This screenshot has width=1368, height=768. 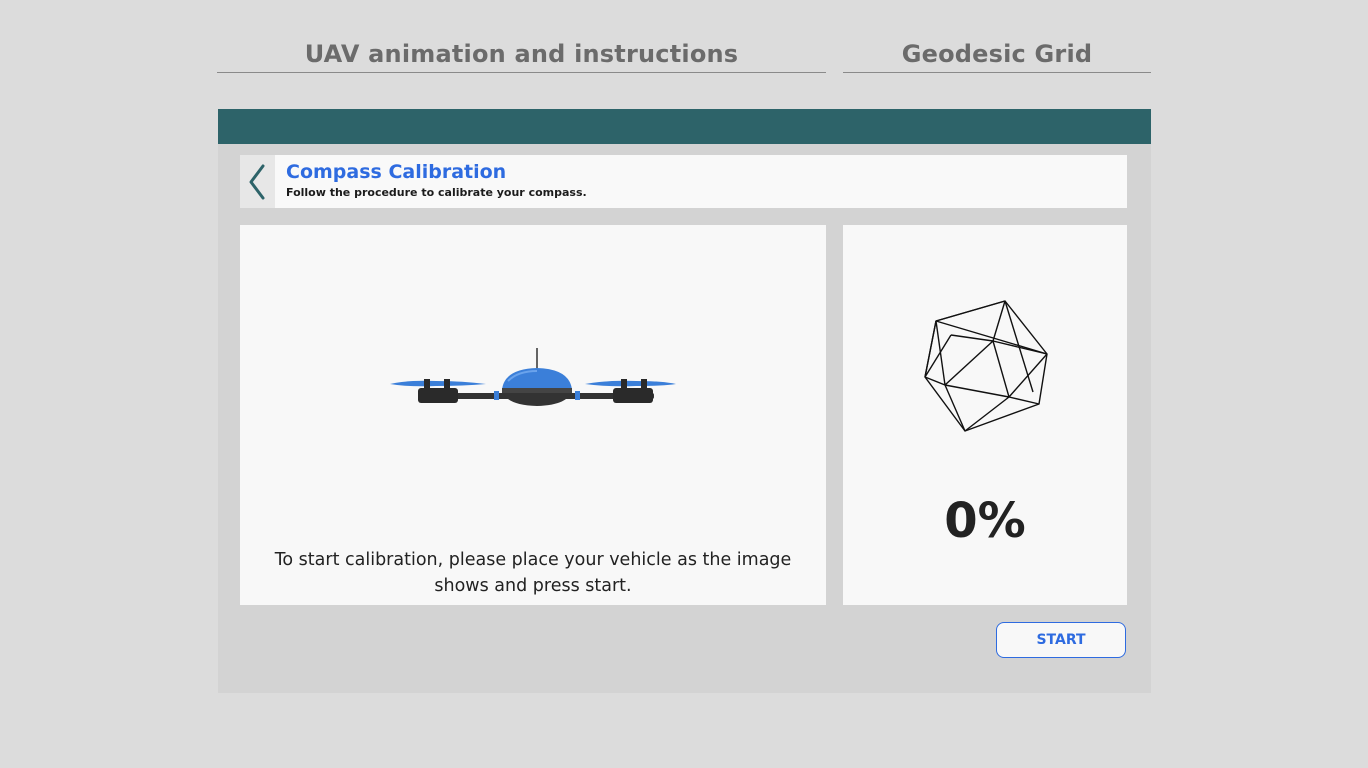 I want to click on chevron-left-icon, so click(x=257, y=182).